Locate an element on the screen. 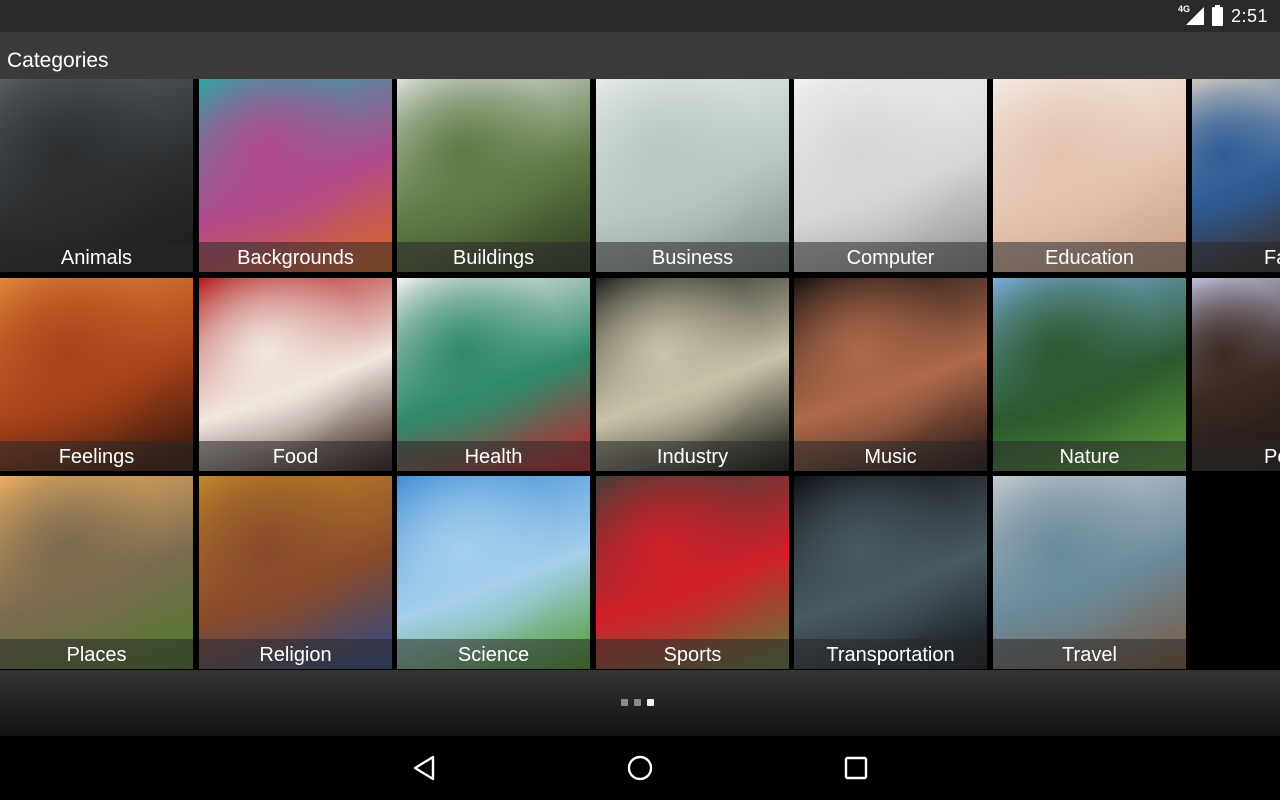 The width and height of the screenshot is (1280, 800). cell-signal-icon: 4G is located at coordinates (1191, 15).